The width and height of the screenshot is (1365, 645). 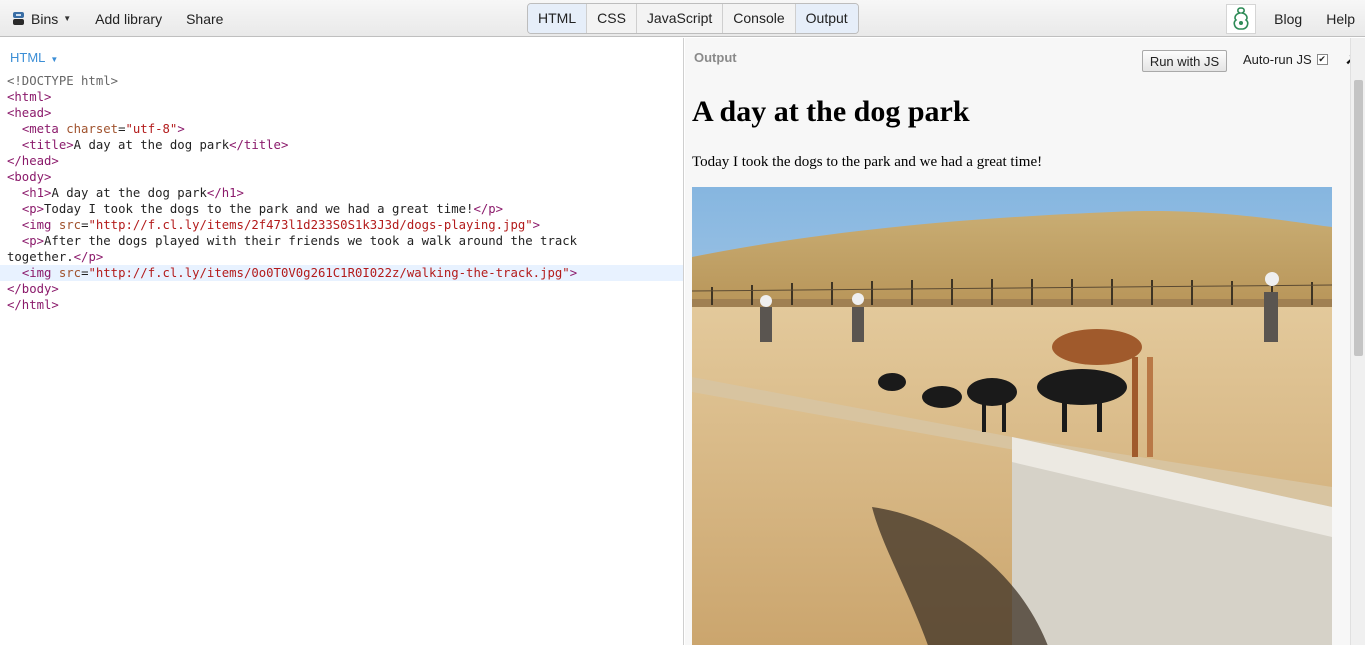 I want to click on code-line: <title>A day at the dog park</title>, so click(x=341, y=145).